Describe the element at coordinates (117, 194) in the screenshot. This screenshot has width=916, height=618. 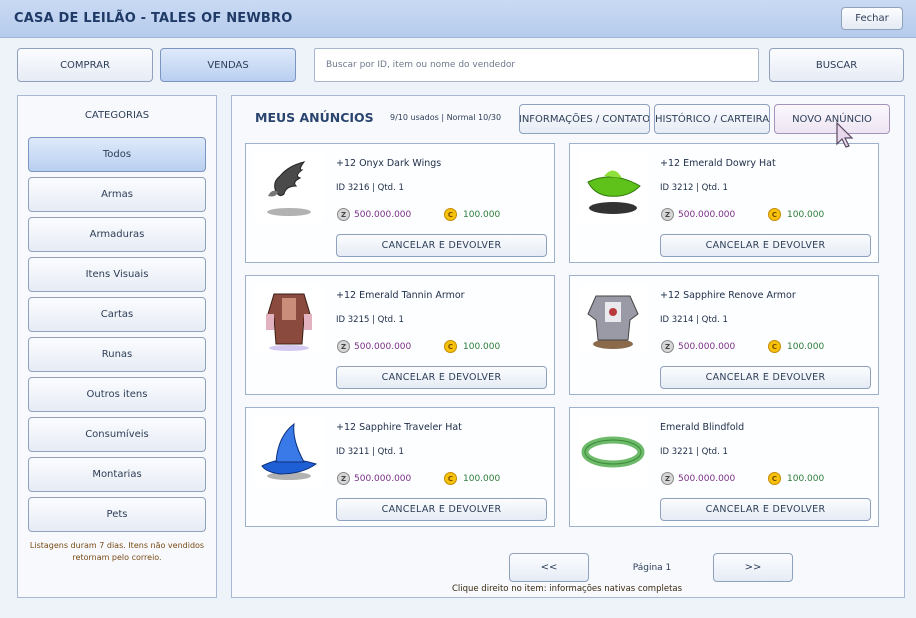
I see `sidebar-item-armas: Armas` at that location.